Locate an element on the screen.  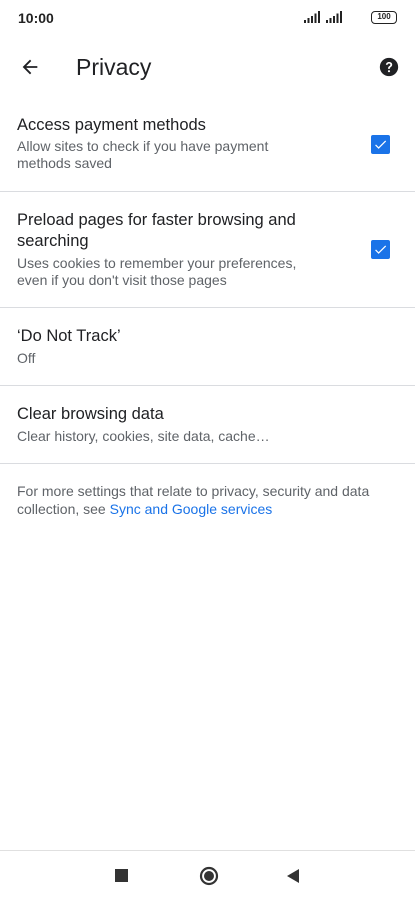
payment-methods-checkbox is located at coordinates (380, 144).